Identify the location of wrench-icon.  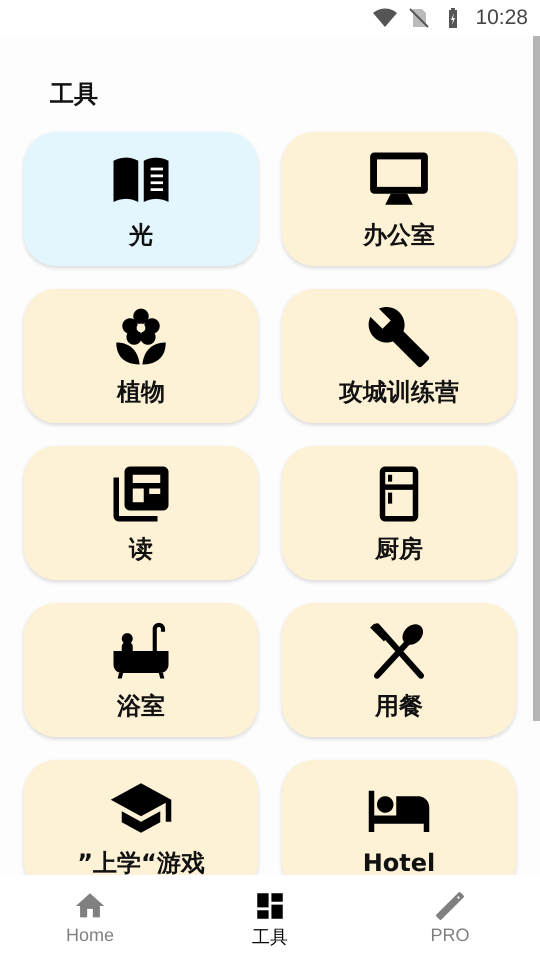
(399, 337).